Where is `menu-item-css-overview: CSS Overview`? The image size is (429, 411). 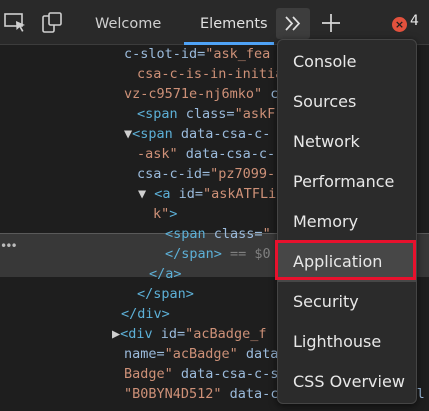 menu-item-css-overview: CSS Overview is located at coordinates (347, 382).